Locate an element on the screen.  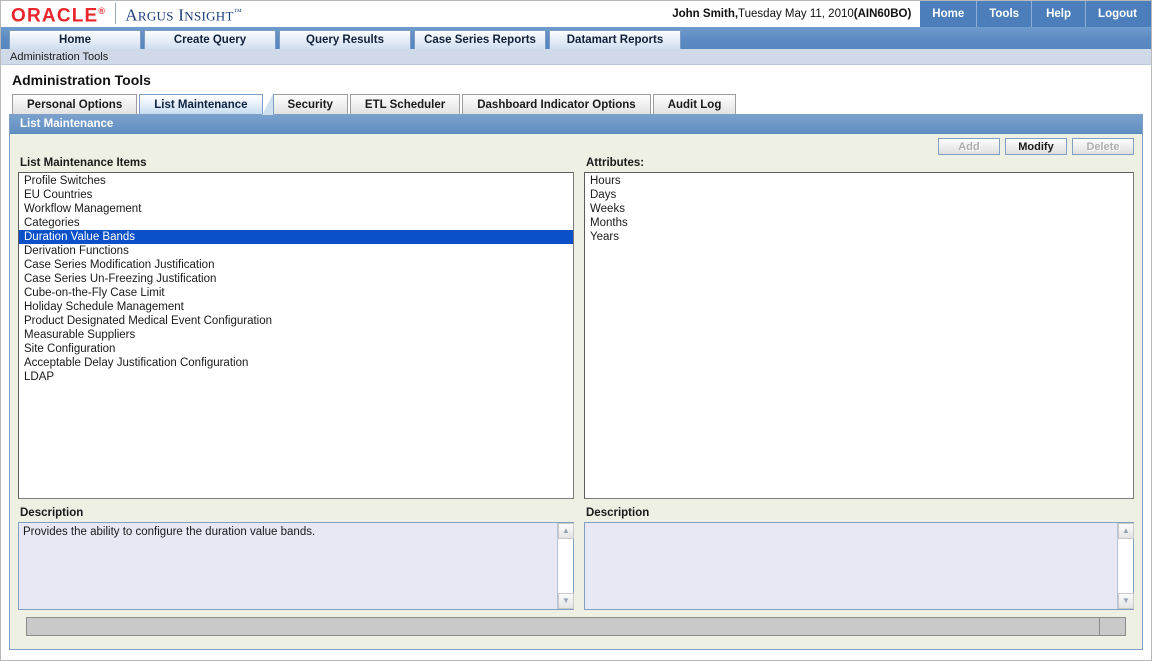
argus-rgus: RGUS is located at coordinates (155, 16).